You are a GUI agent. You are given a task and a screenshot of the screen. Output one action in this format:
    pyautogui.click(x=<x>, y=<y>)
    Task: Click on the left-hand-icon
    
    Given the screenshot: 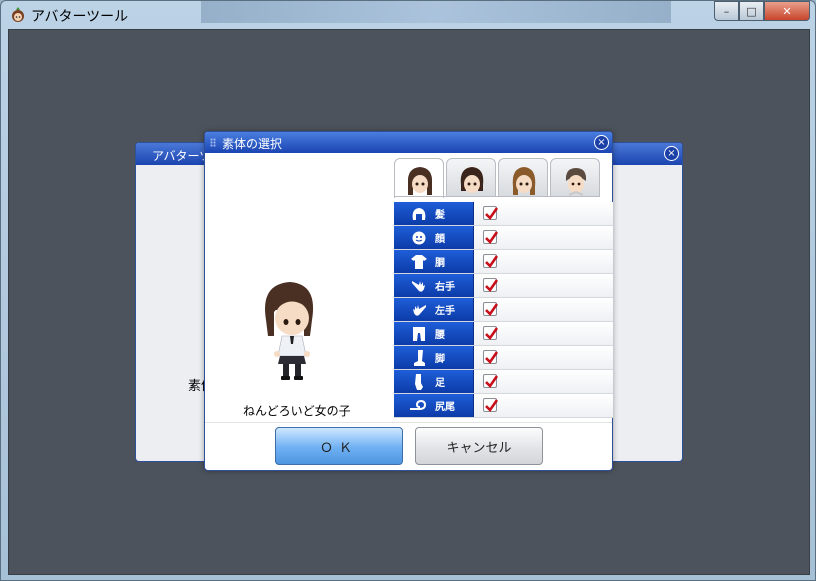 What is the action you would take?
    pyautogui.click(x=419, y=310)
    